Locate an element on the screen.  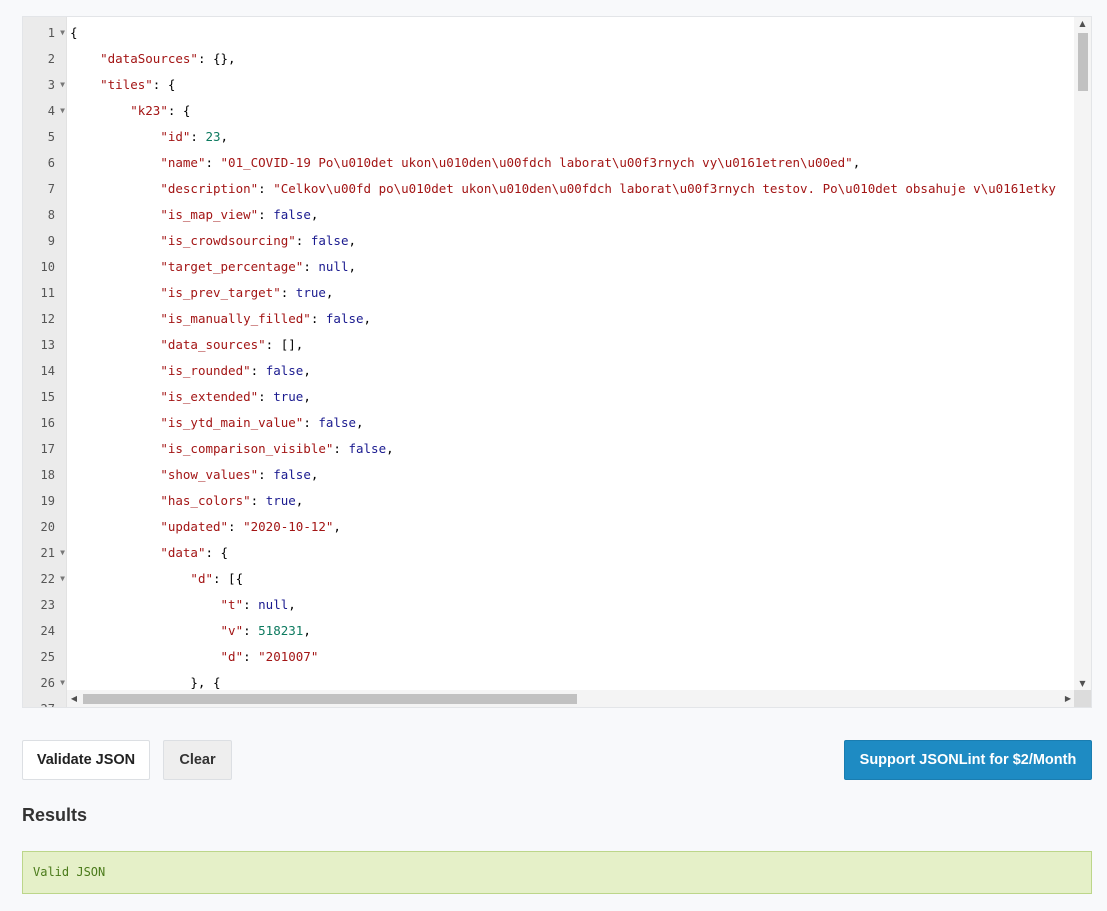
line-number: 20 is located at coordinates (45, 527).